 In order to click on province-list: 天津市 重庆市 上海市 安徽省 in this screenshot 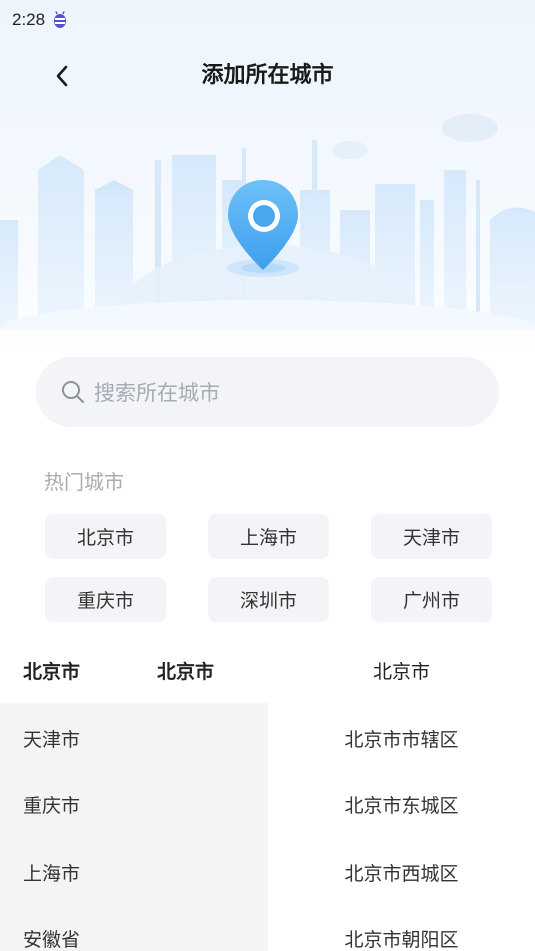, I will do `click(134, 827)`.